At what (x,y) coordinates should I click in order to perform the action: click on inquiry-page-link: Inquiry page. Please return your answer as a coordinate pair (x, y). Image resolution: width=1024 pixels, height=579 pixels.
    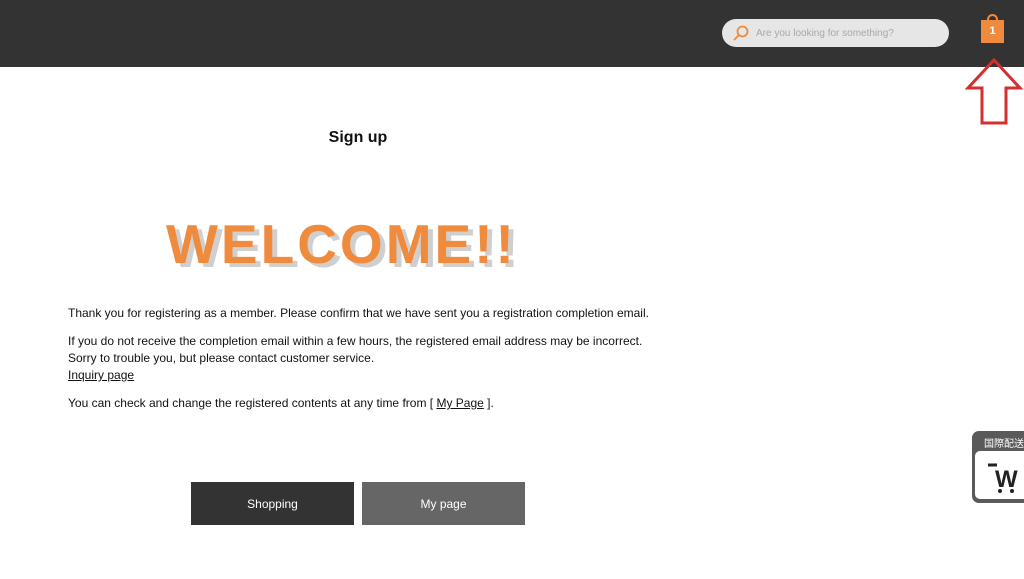
    Looking at the image, I should click on (101, 375).